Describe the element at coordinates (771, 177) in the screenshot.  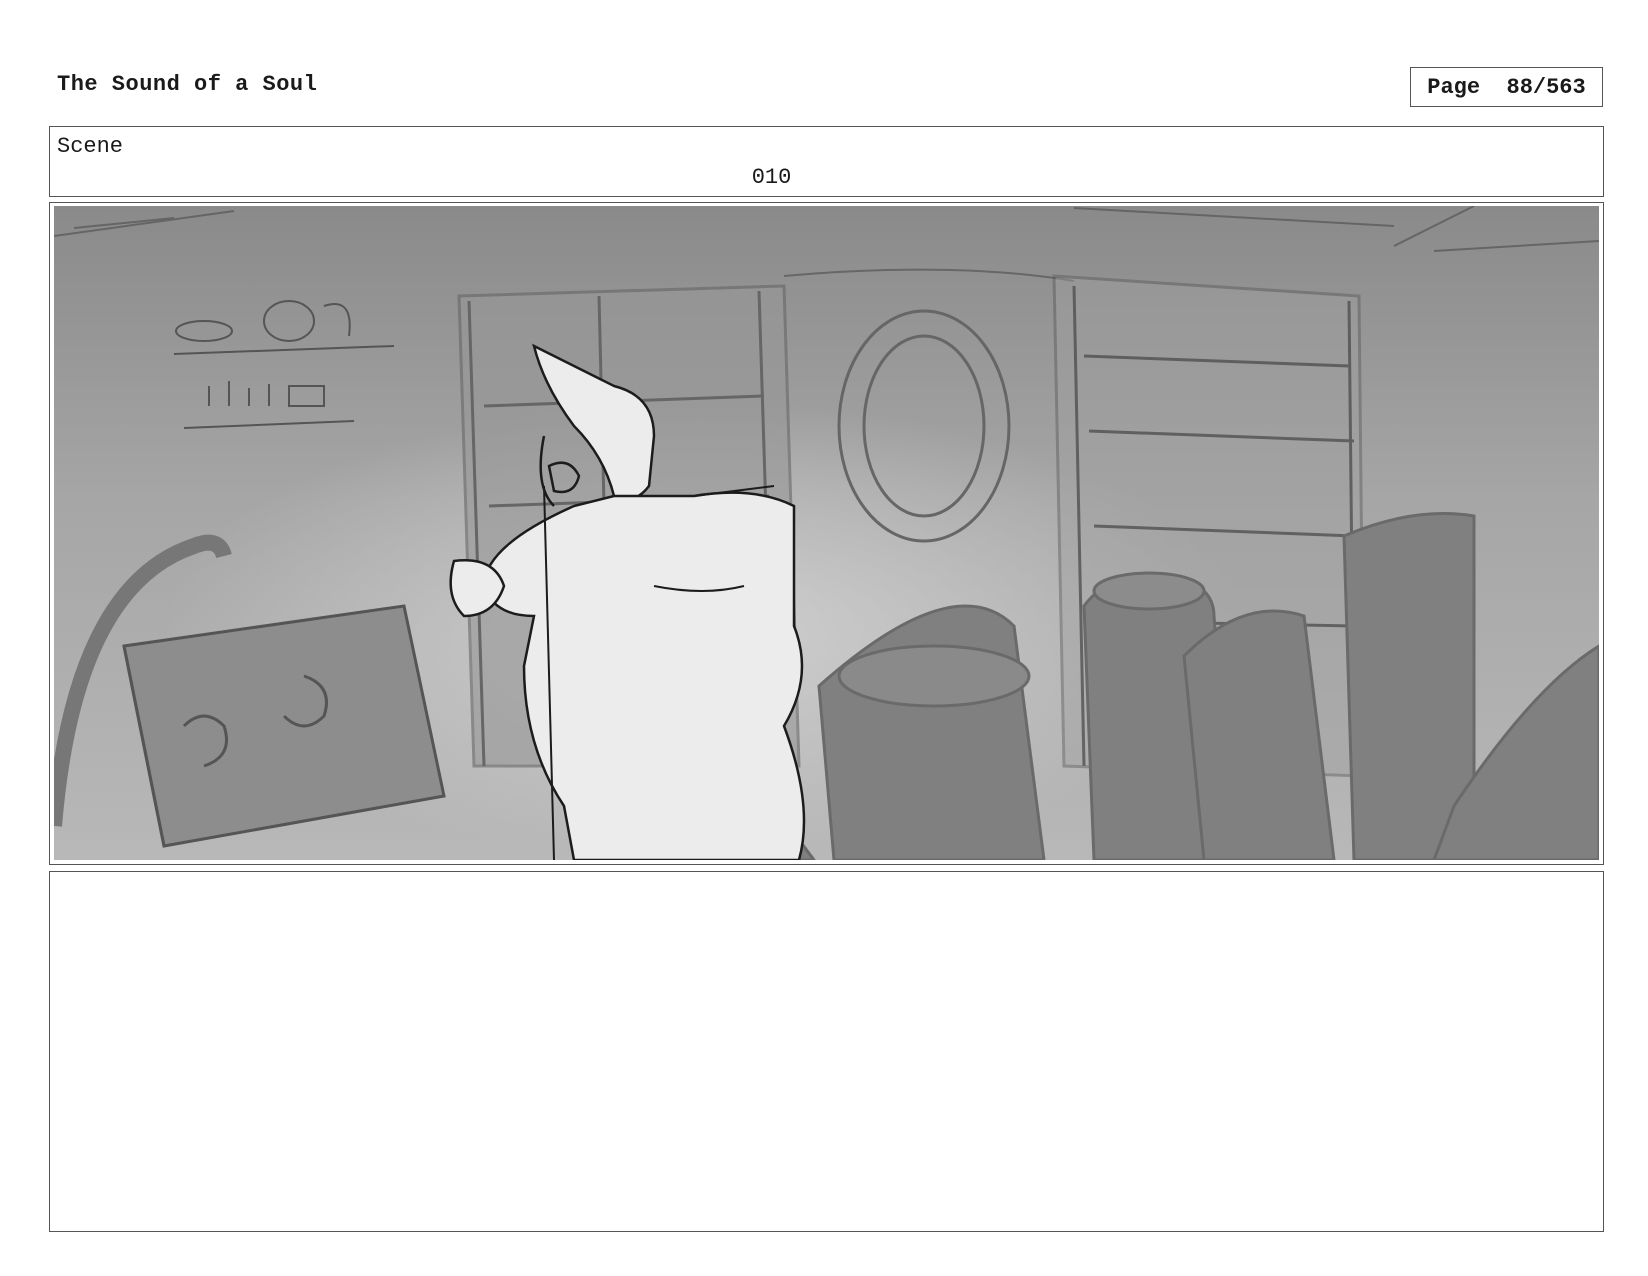
I see `scene-number: 010` at that location.